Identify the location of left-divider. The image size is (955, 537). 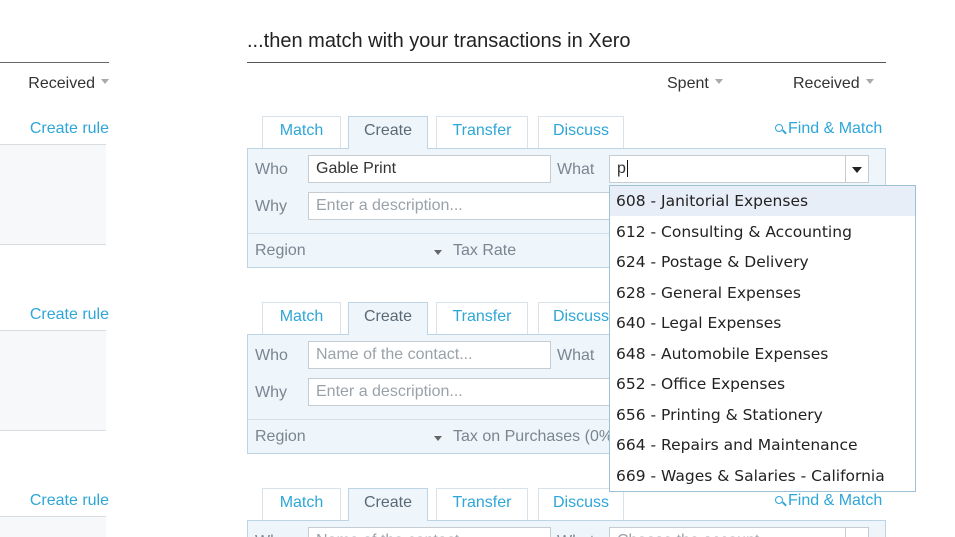
(54, 62).